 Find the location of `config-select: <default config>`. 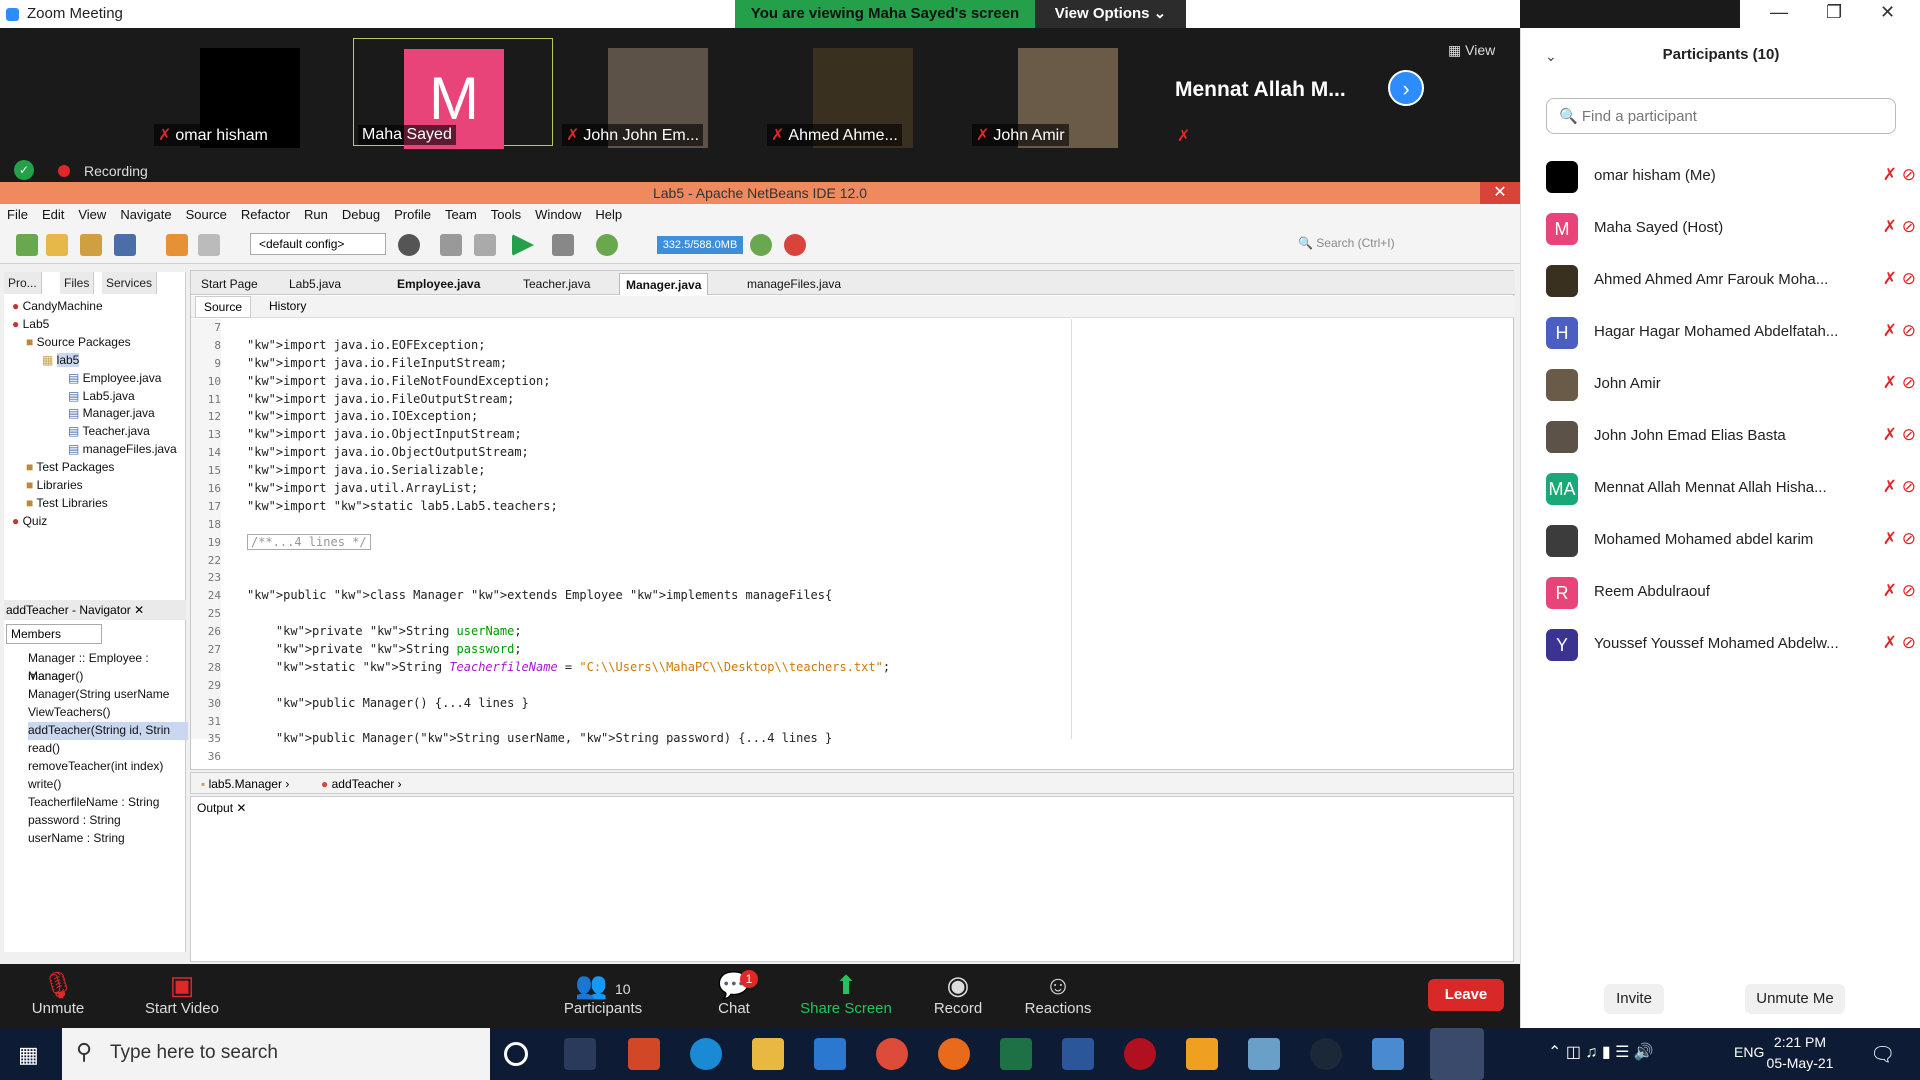

config-select: <default config> is located at coordinates (318, 244).